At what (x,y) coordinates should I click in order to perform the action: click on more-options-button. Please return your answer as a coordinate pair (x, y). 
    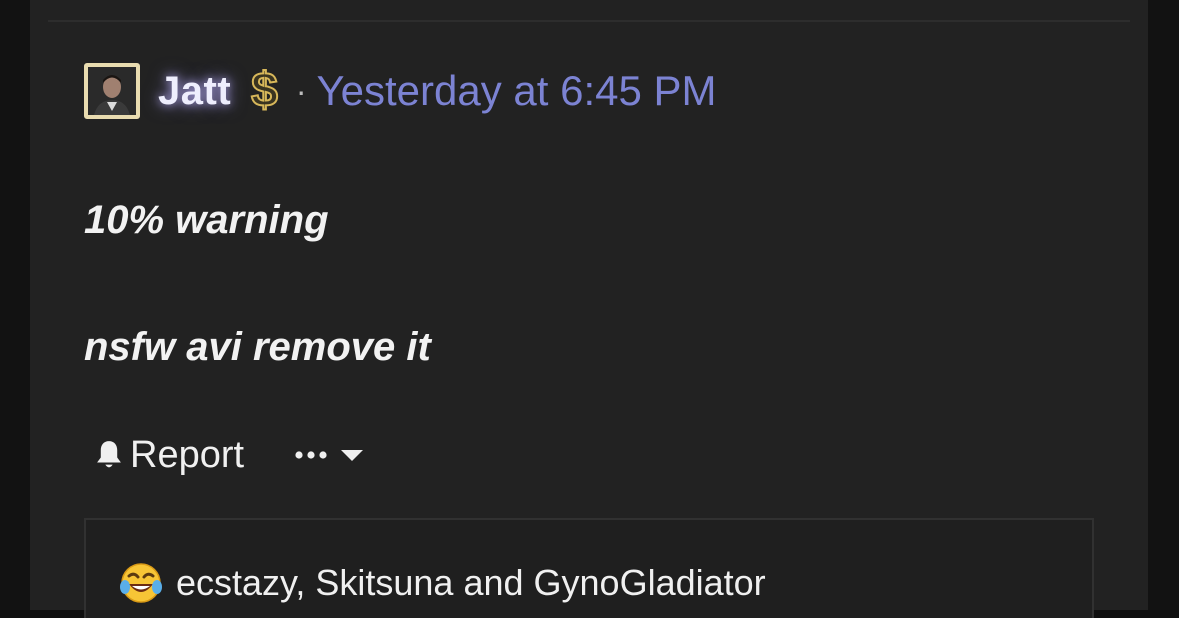
    Looking at the image, I should click on (329, 455).